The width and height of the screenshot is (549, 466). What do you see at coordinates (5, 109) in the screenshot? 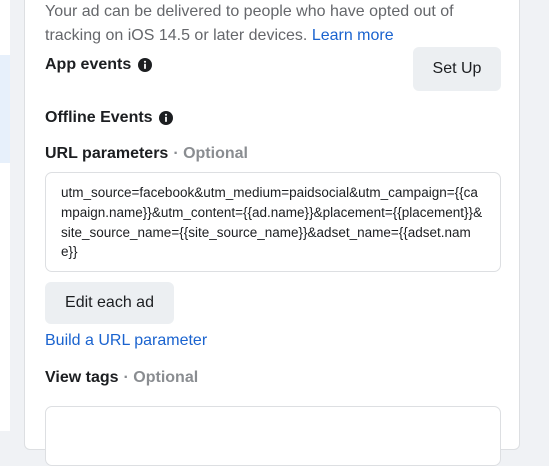
I see `sidebar-selected-highlight` at bounding box center [5, 109].